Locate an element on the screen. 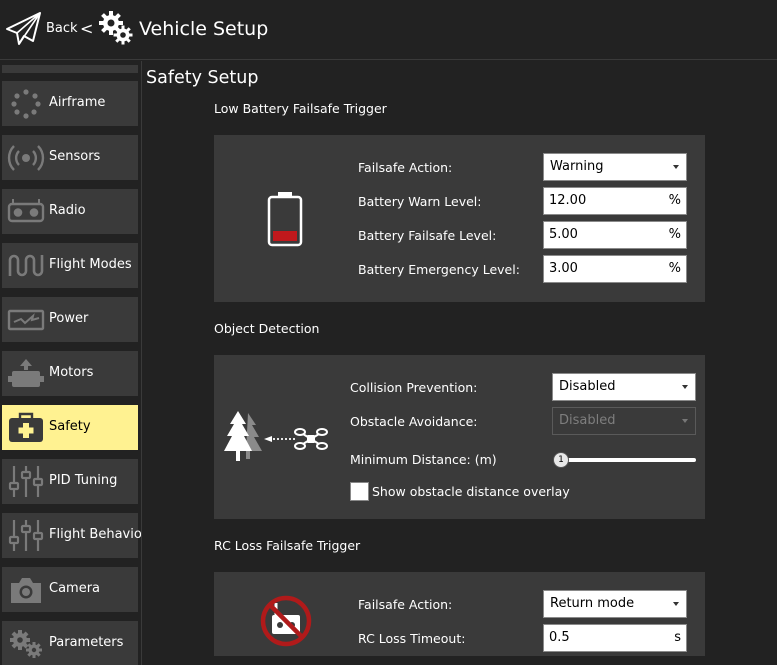  sidebar-item-camera: Camera is located at coordinates (70, 589).